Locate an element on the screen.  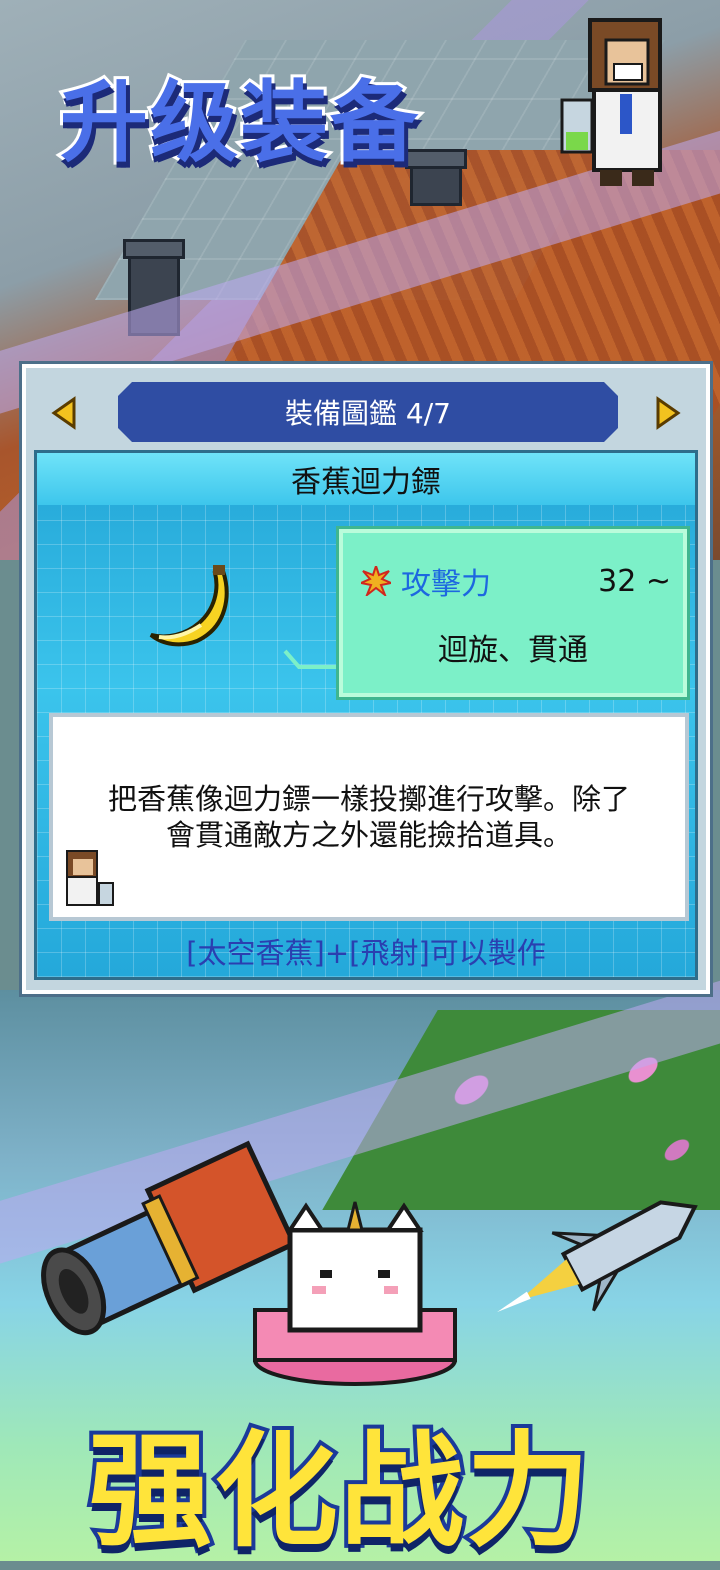
item-name-bar: 香蕉迴力鏢 is located at coordinates (366, 479).